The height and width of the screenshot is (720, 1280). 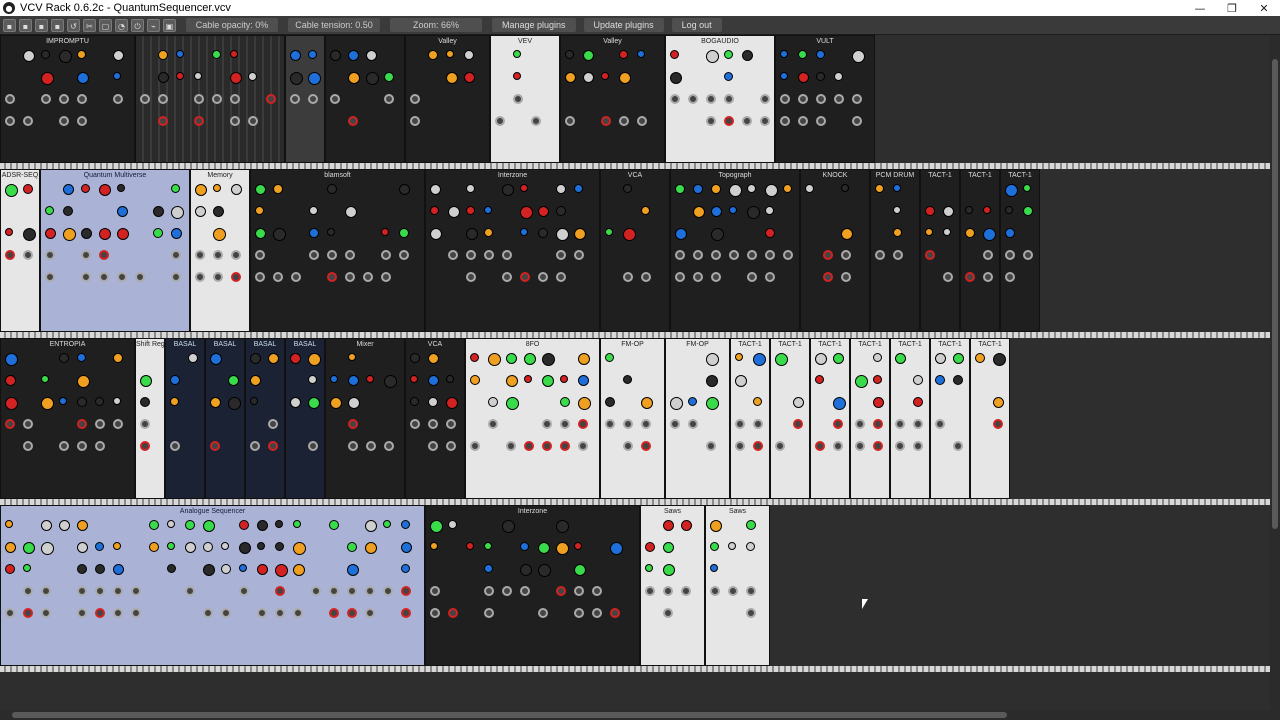 I want to click on close-icon: ✕, so click(x=1264, y=8).